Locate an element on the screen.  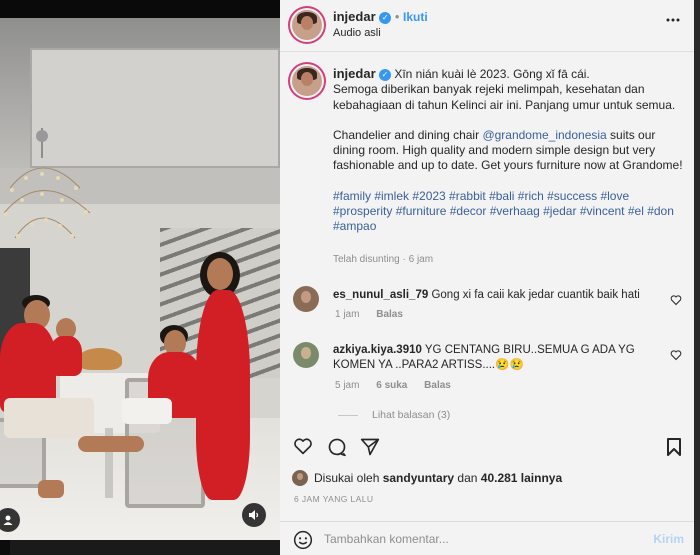
like-icon is located at coordinates (303, 446).